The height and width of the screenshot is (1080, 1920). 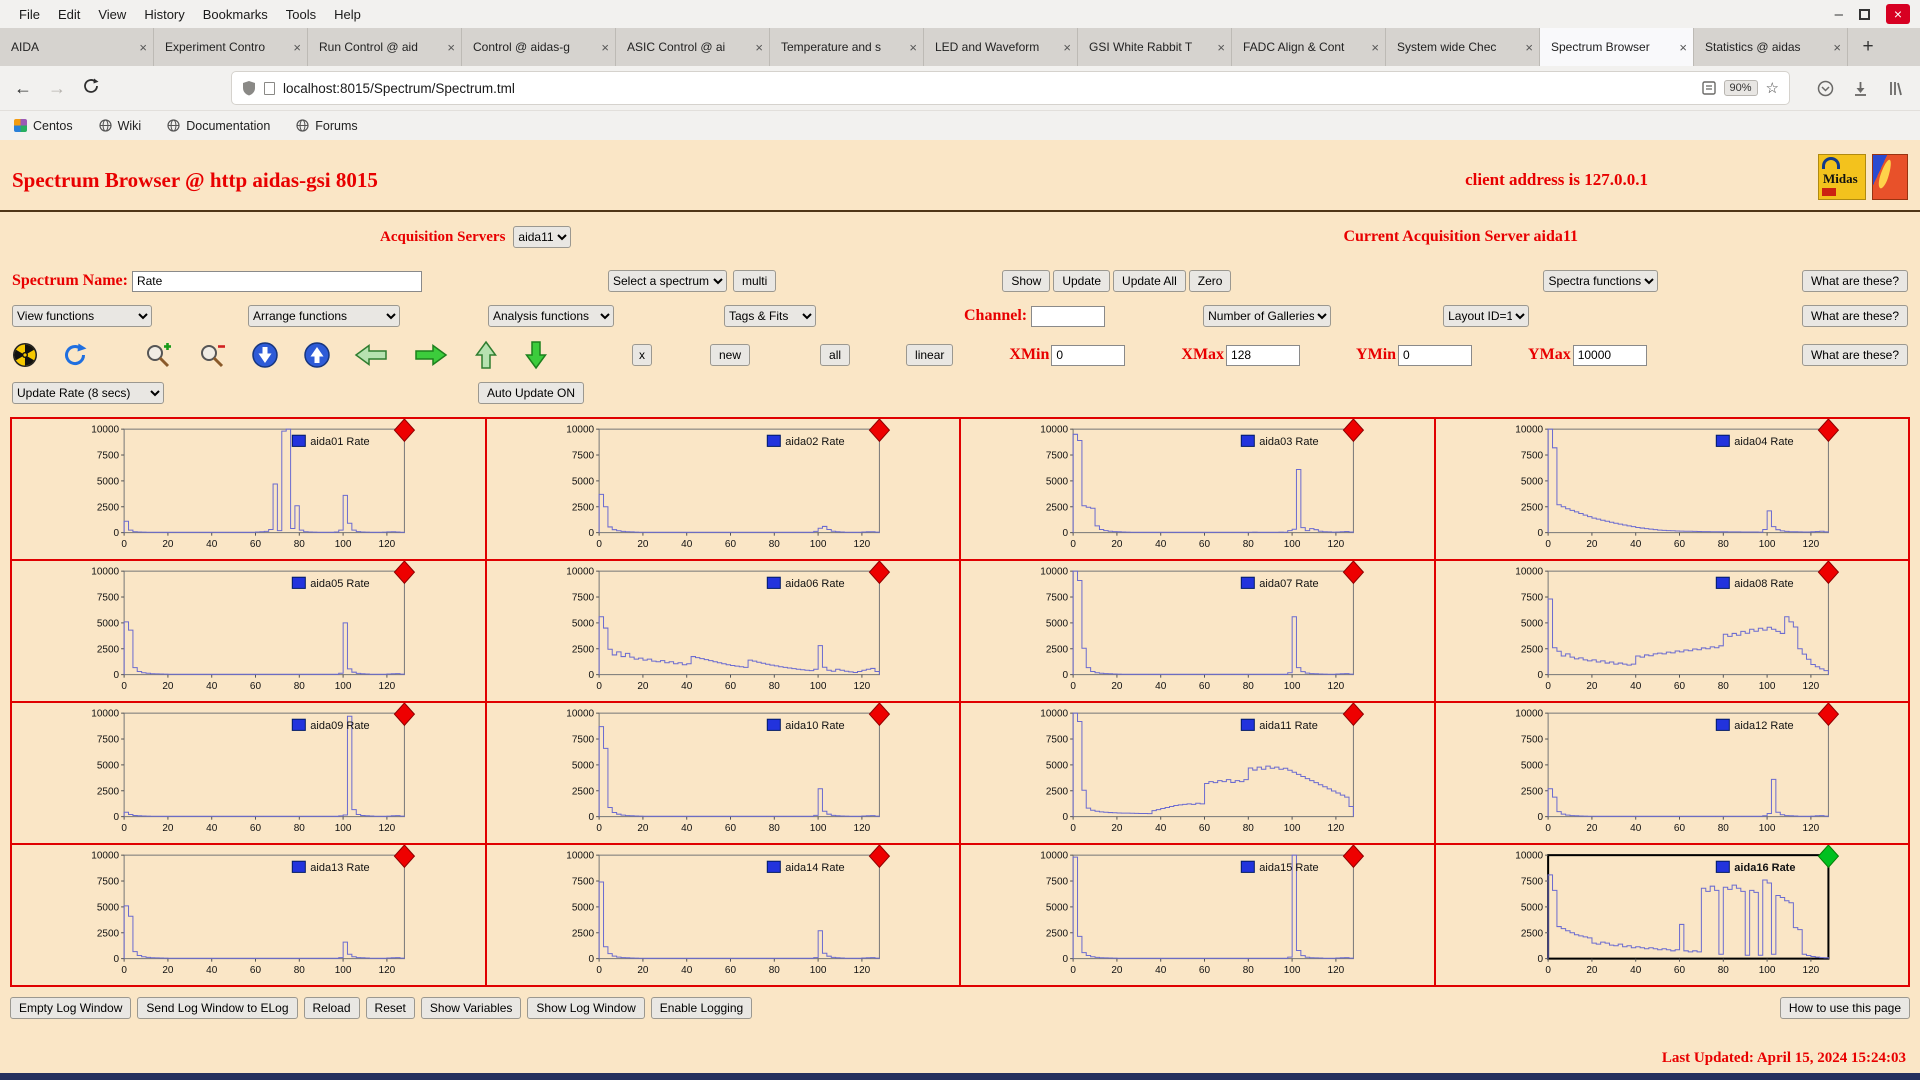 I want to click on next-gallery-icon, so click(x=431, y=355).